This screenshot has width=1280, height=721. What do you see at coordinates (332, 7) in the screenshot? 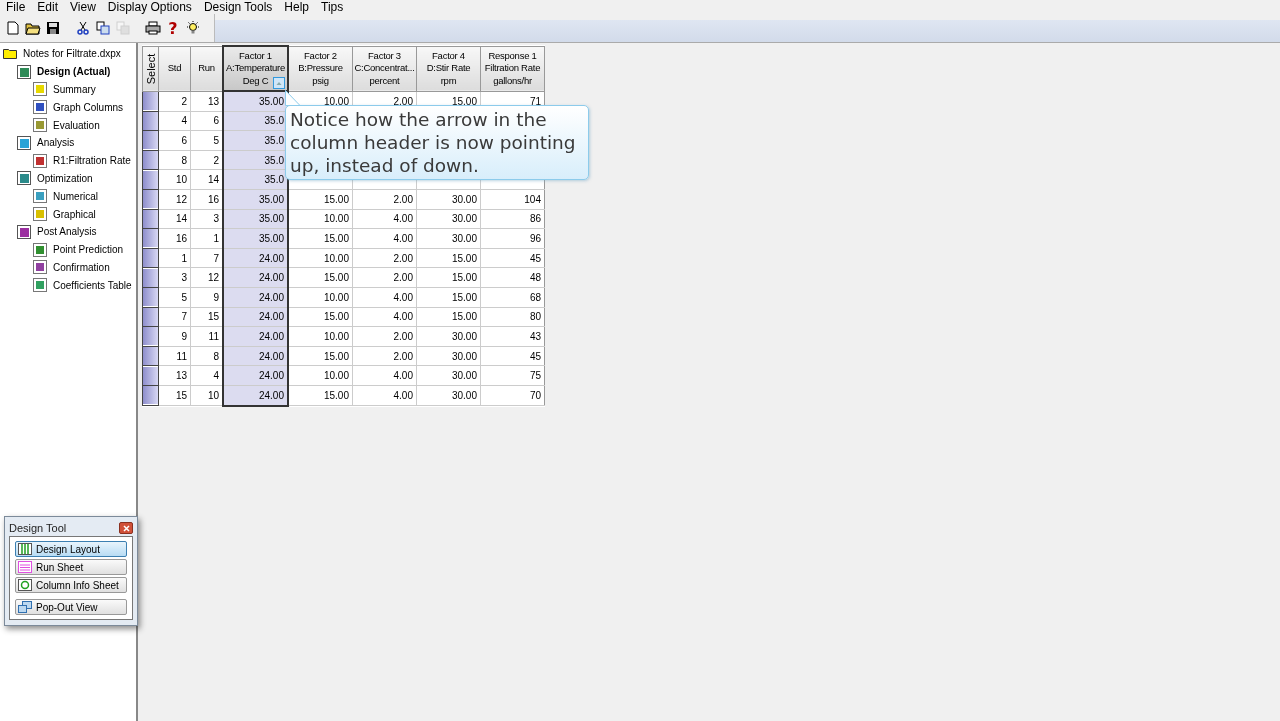
I see `menu-item: Tips` at bounding box center [332, 7].